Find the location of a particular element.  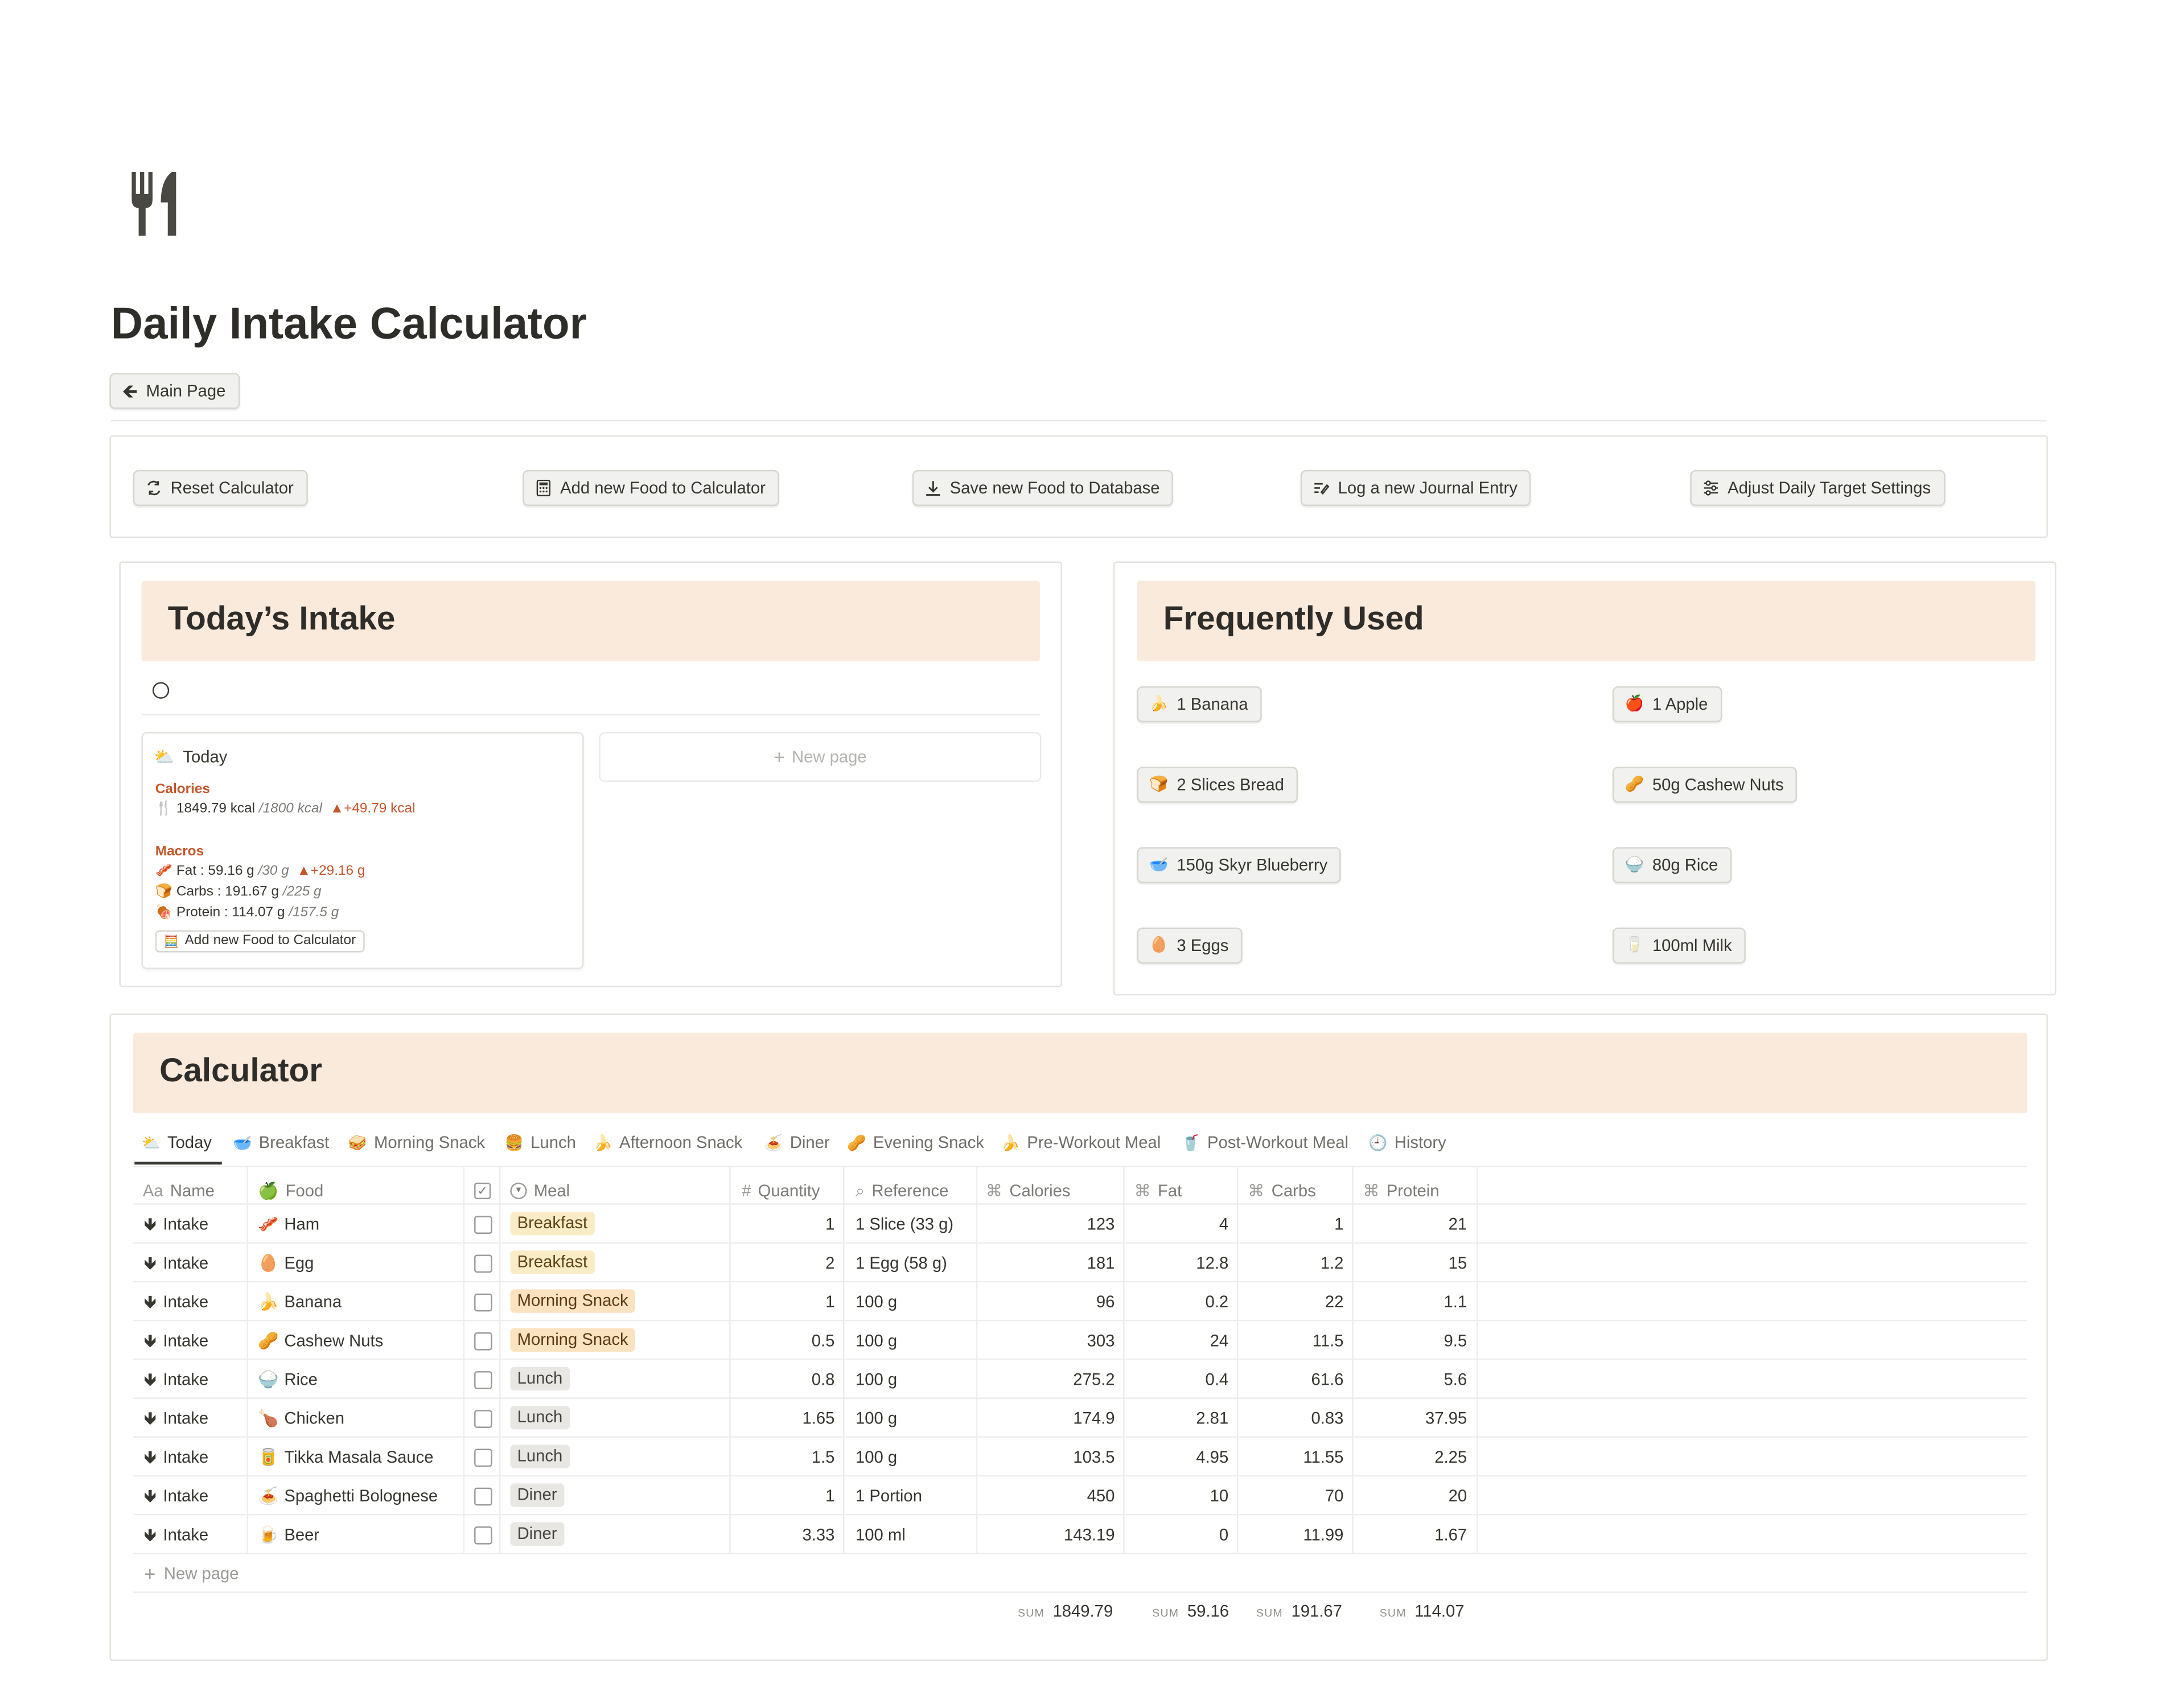

row-food: 🥜 Cashew Nuts is located at coordinates (320, 1341).